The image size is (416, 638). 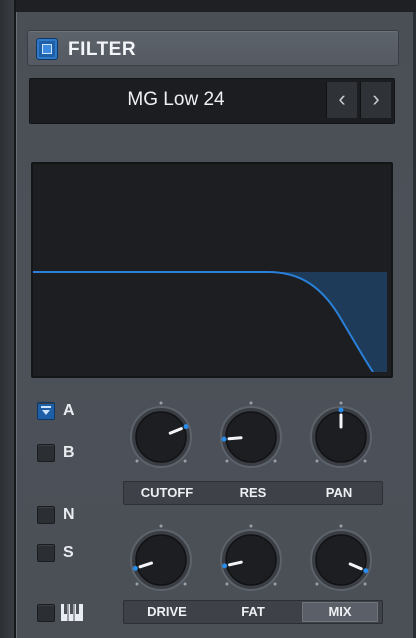 I want to click on cutoff-label: CUTOFF, so click(x=167, y=492).